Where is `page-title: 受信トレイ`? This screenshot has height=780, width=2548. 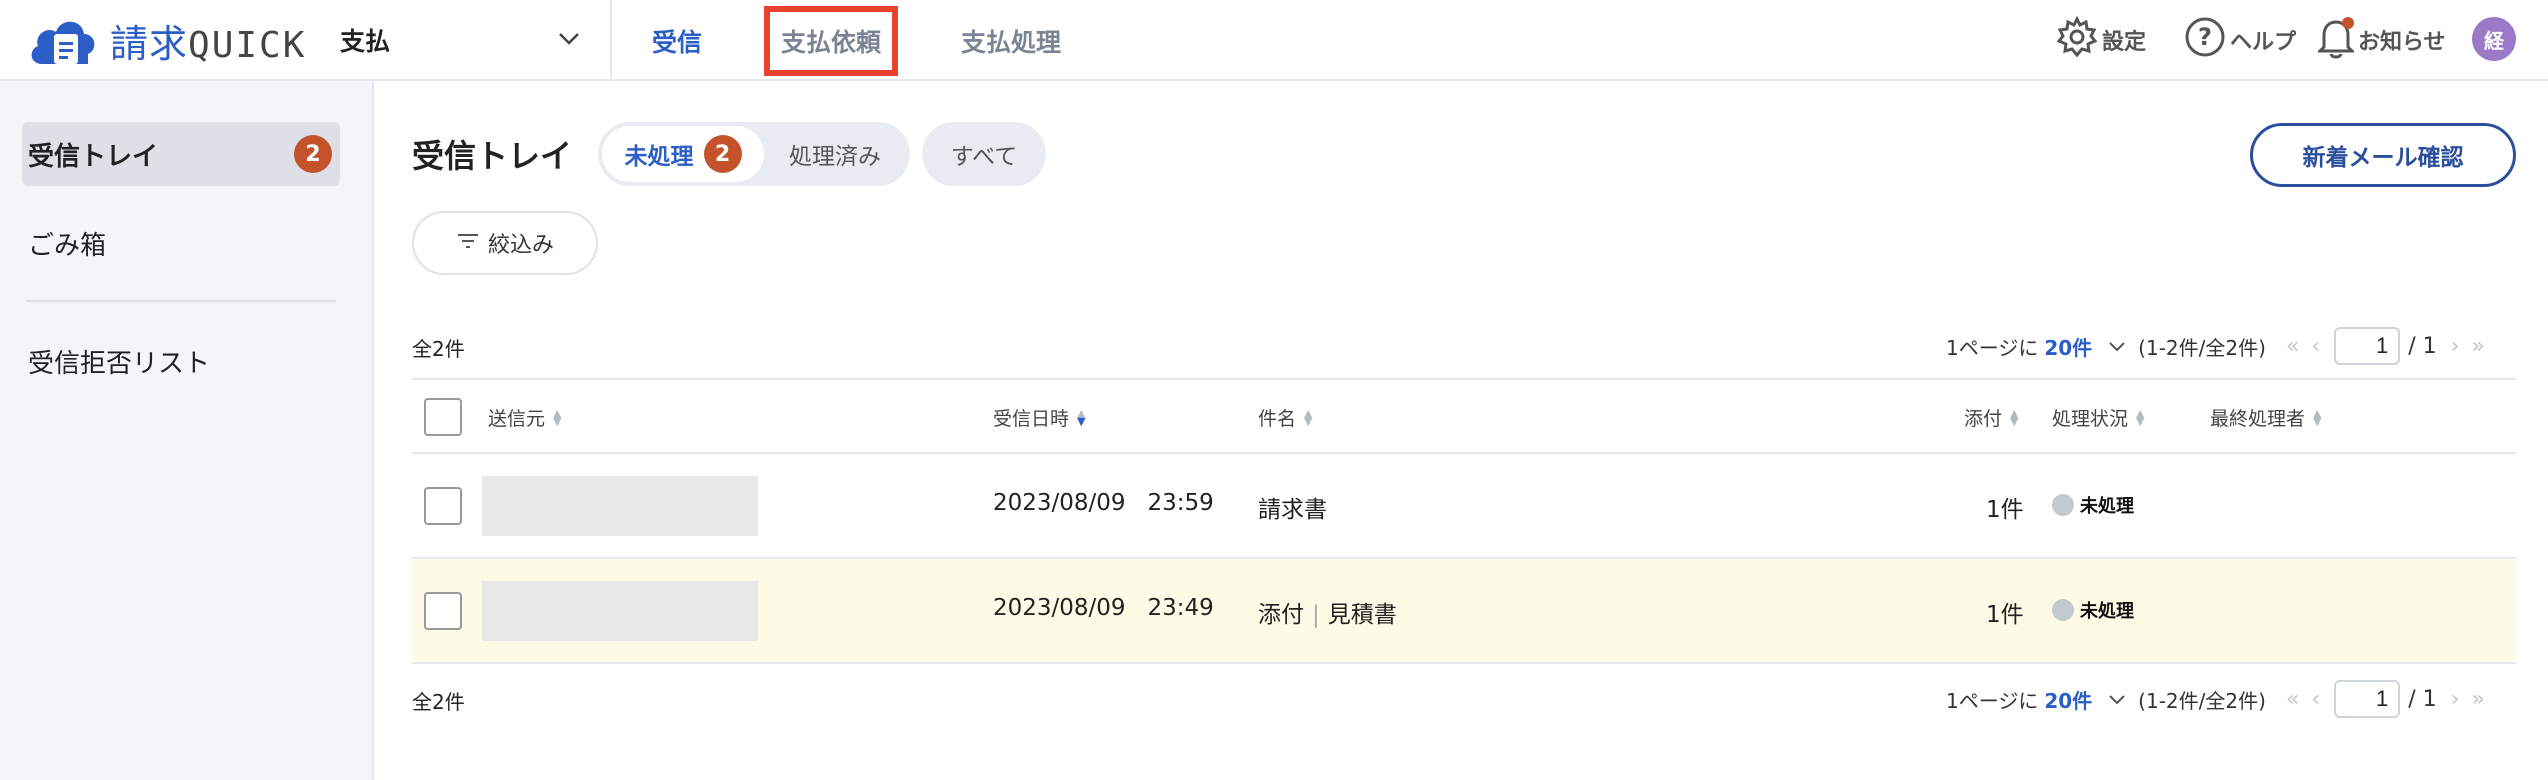
page-title: 受信トレイ is located at coordinates (492, 156).